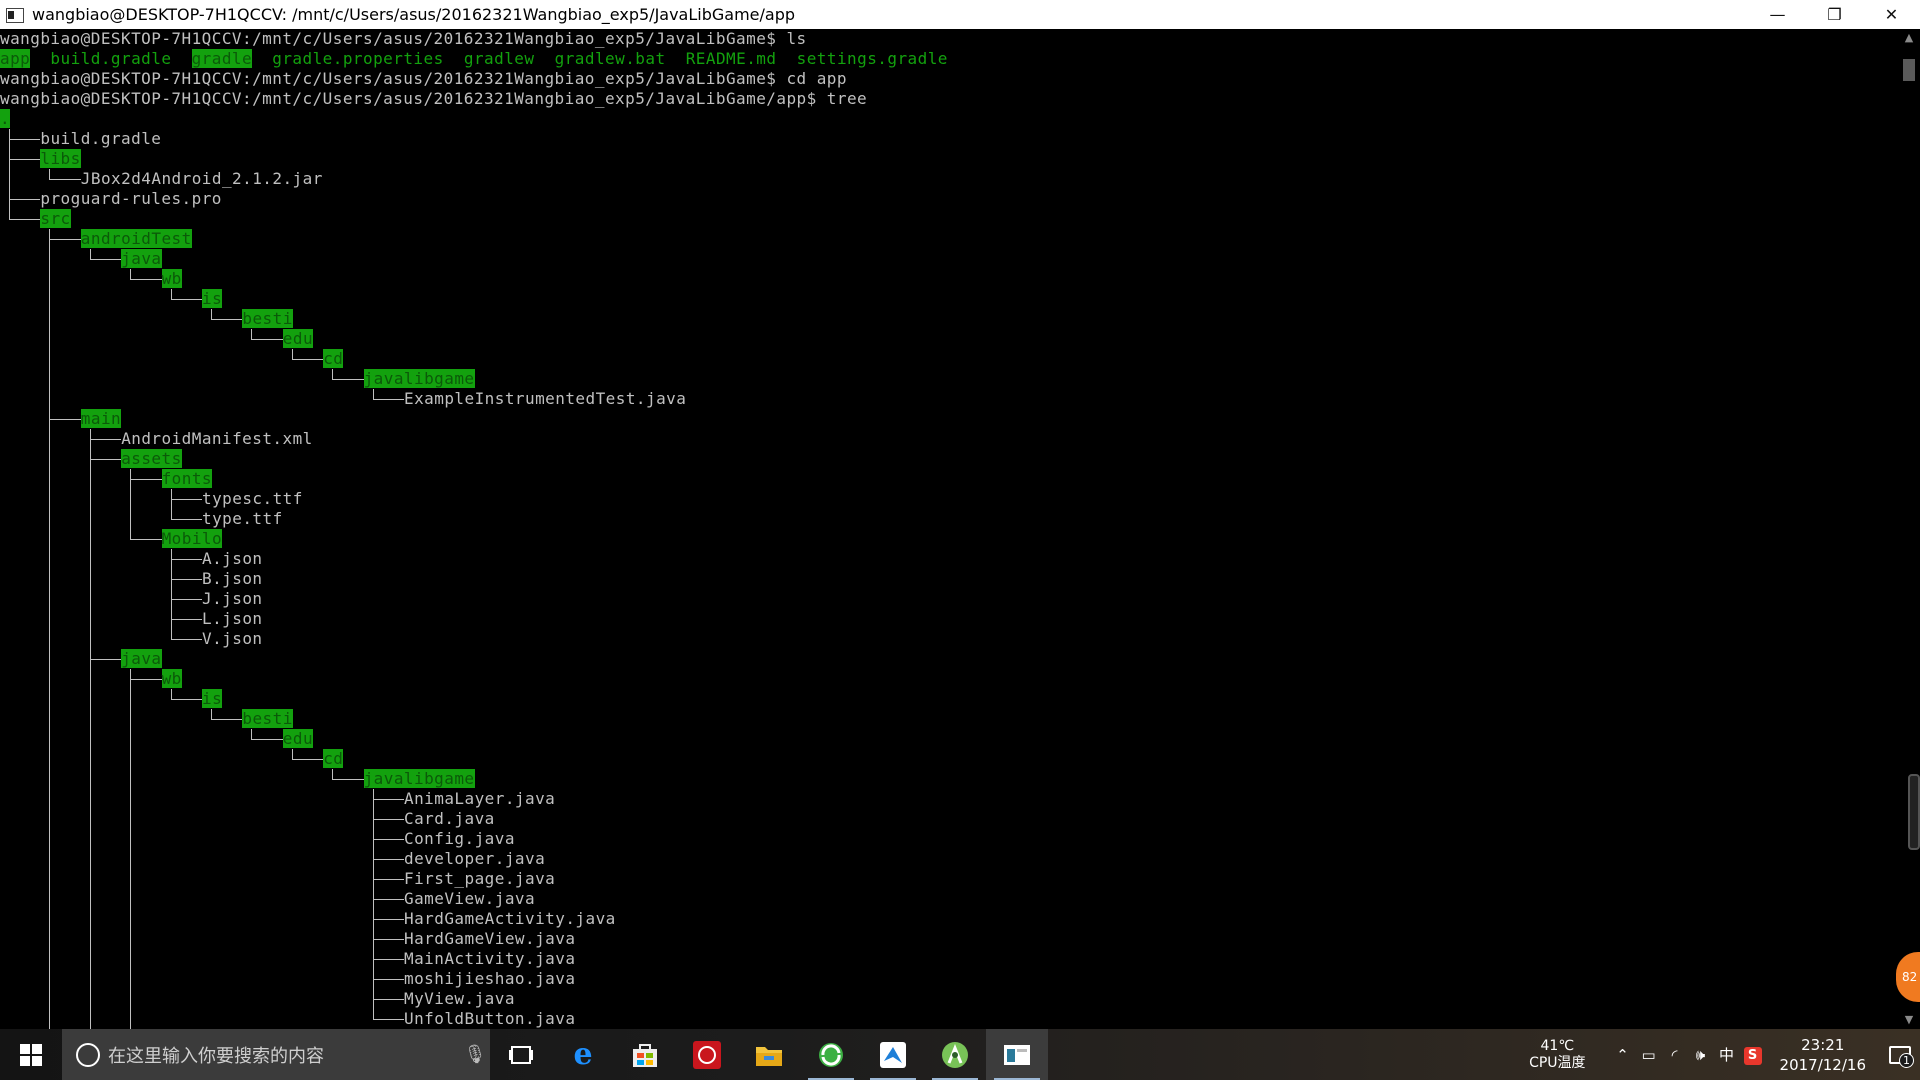 Image resolution: width=1920 pixels, height=1080 pixels. I want to click on tree-file-name: developer.java, so click(475, 858).